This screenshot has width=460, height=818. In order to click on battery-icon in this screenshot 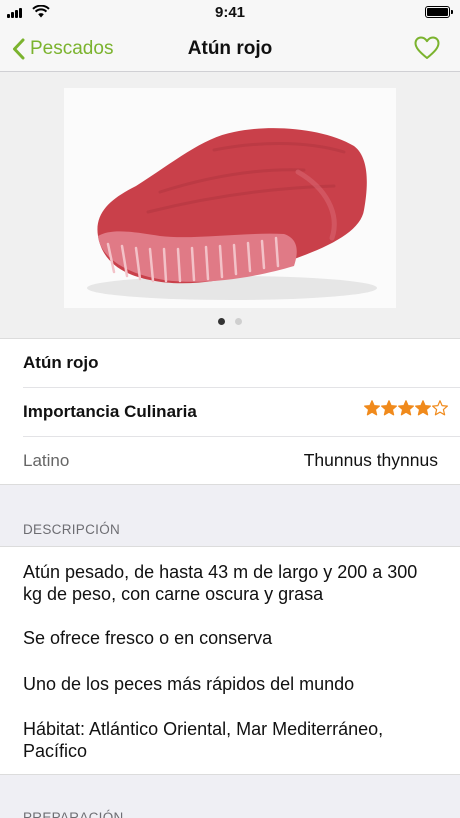, I will do `click(439, 12)`.